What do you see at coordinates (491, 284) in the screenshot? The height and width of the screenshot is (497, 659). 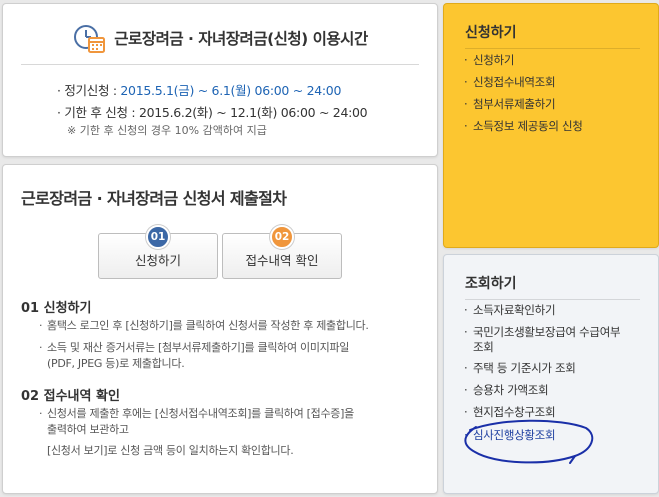 I see `inquiry-panel-title: 조회하기` at bounding box center [491, 284].